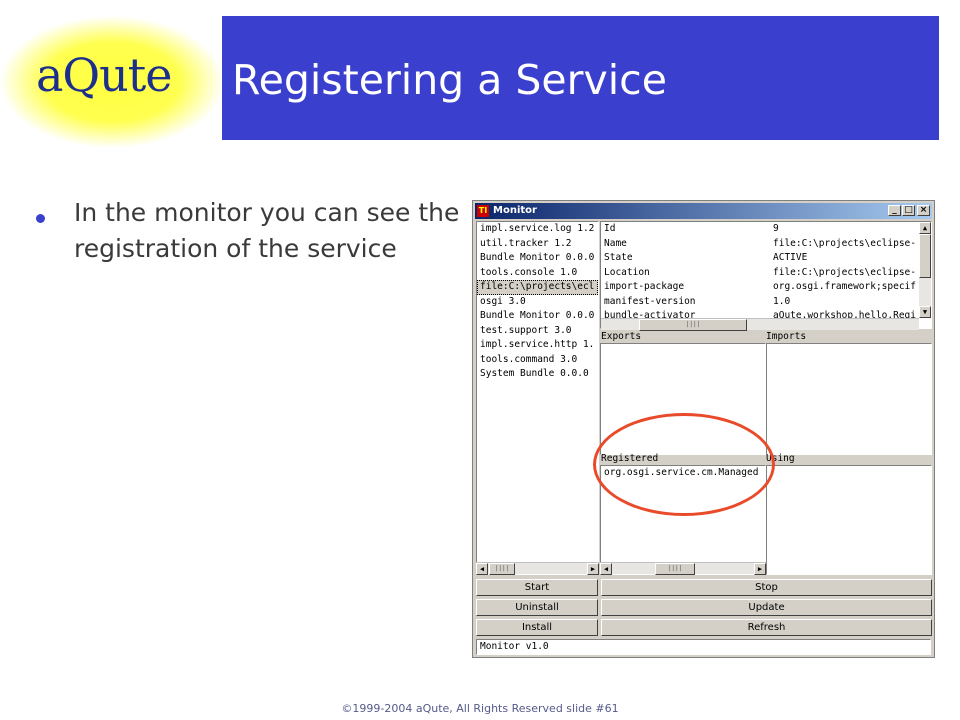 This screenshot has width=960, height=720. I want to click on property-value: 1.0, so click(782, 301).